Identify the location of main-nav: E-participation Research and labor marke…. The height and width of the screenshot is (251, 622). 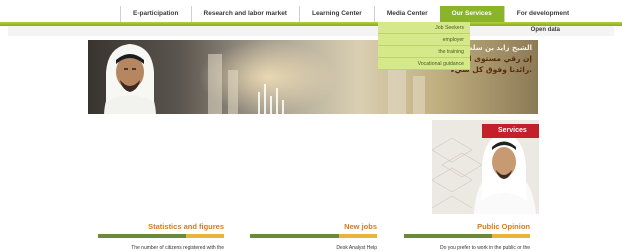
(350, 14).